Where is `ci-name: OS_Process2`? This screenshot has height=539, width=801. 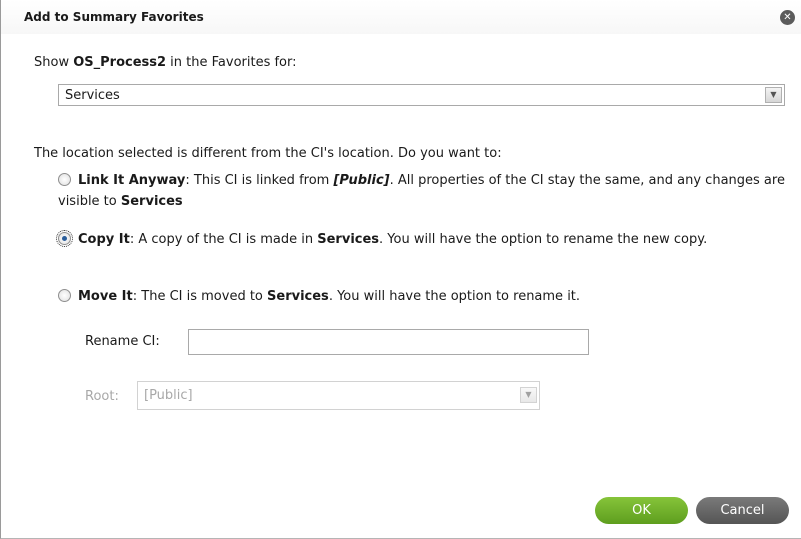 ci-name: OS_Process2 is located at coordinates (120, 62).